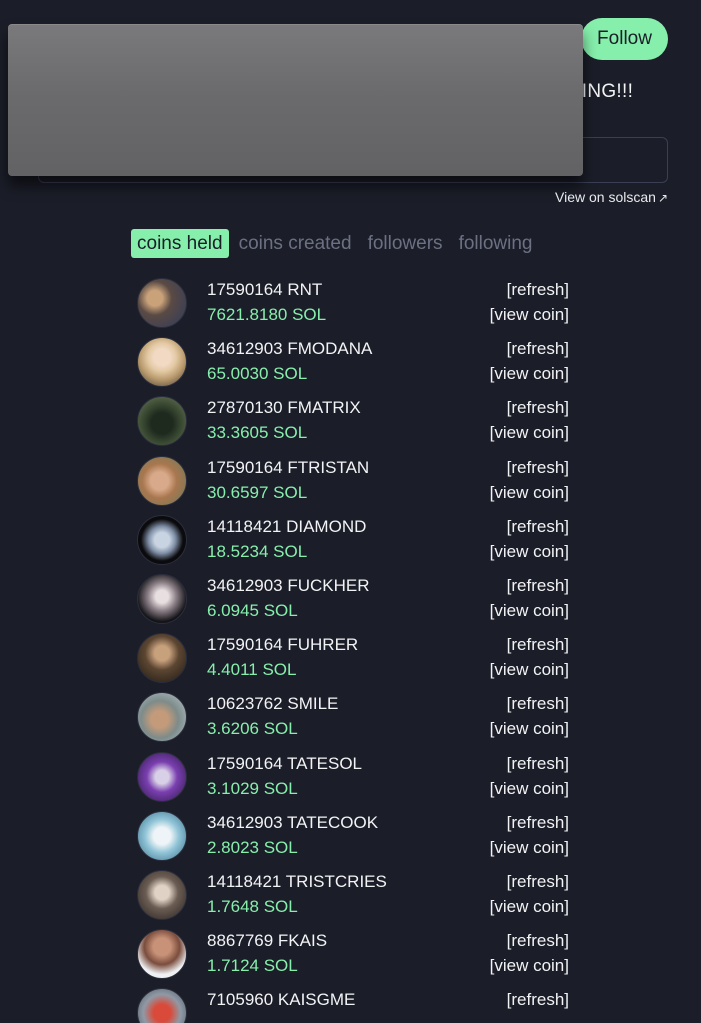 The image size is (701, 1023). Describe the element at coordinates (252, 610) in the screenshot. I see `coin-balance: 6.0945 SOL` at that location.